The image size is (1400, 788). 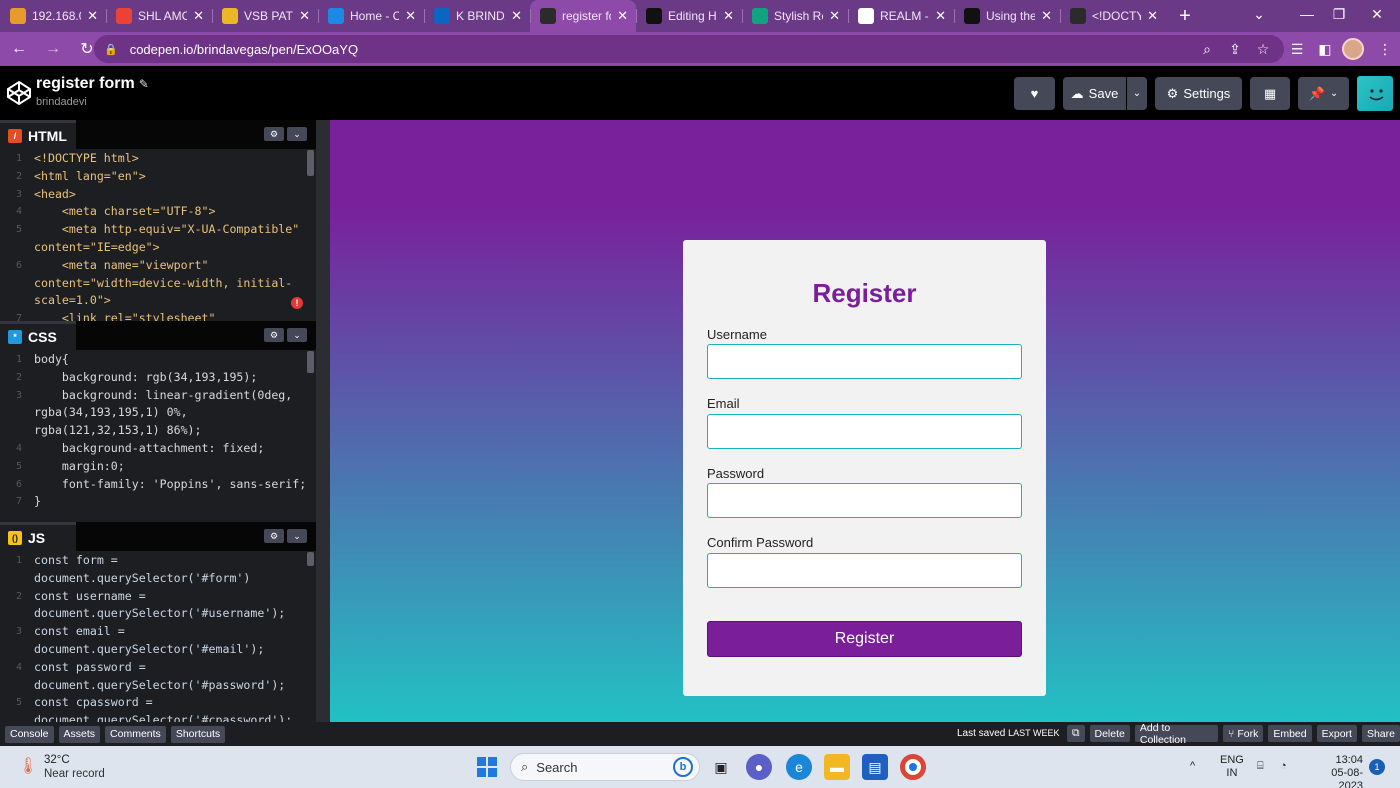 I want to click on new-tab-button: +, so click(x=1185, y=16).